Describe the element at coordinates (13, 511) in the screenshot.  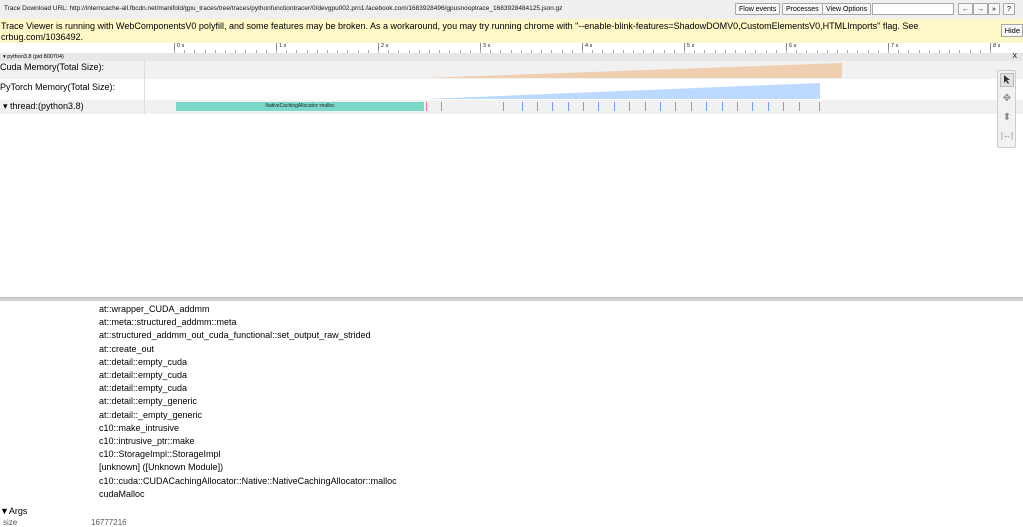
I see `args-header: ▼Args` at that location.